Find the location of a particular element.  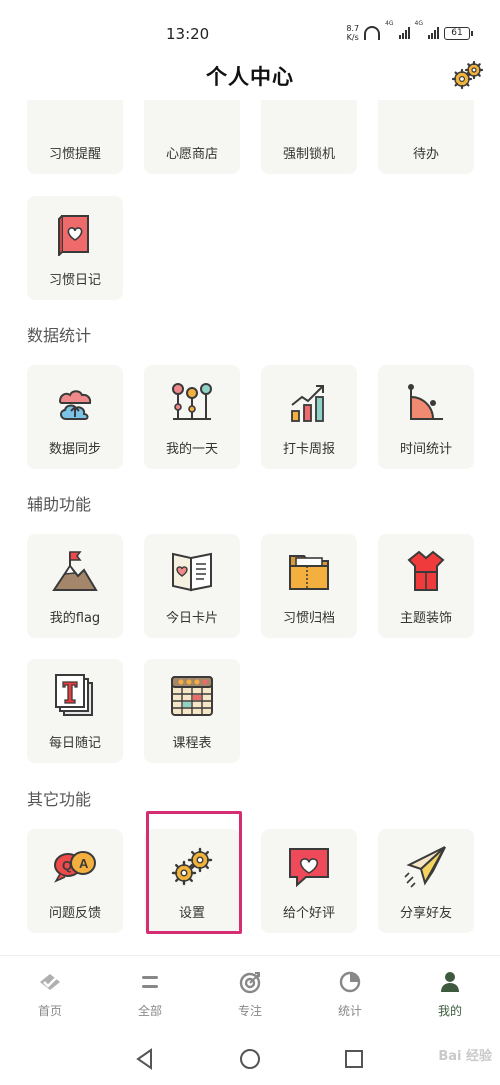

sim2-label: 4G is located at coordinates (418, 23).